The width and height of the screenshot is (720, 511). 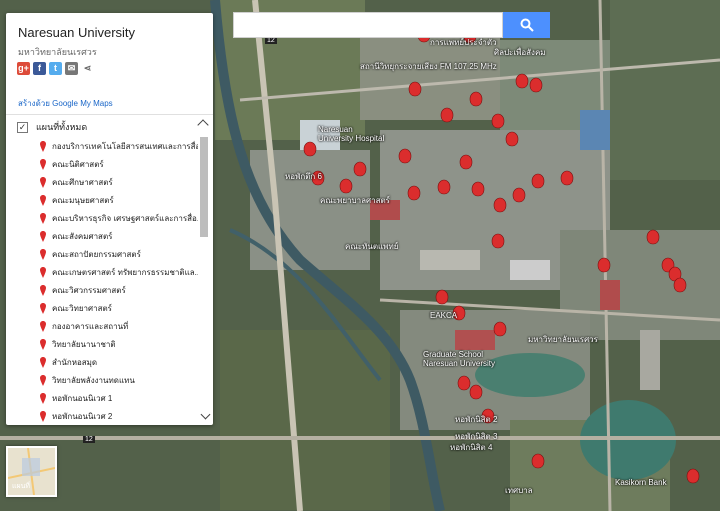 What do you see at coordinates (119, 416) in the screenshot?
I see `list-item: หอพักนอนนิเวศ 2` at bounding box center [119, 416].